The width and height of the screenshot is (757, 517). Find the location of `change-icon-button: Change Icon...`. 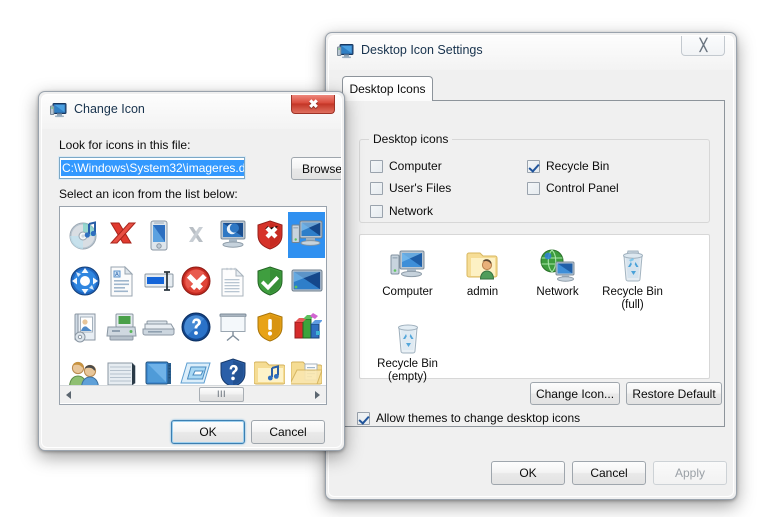

change-icon-button: Change Icon... is located at coordinates (575, 393).